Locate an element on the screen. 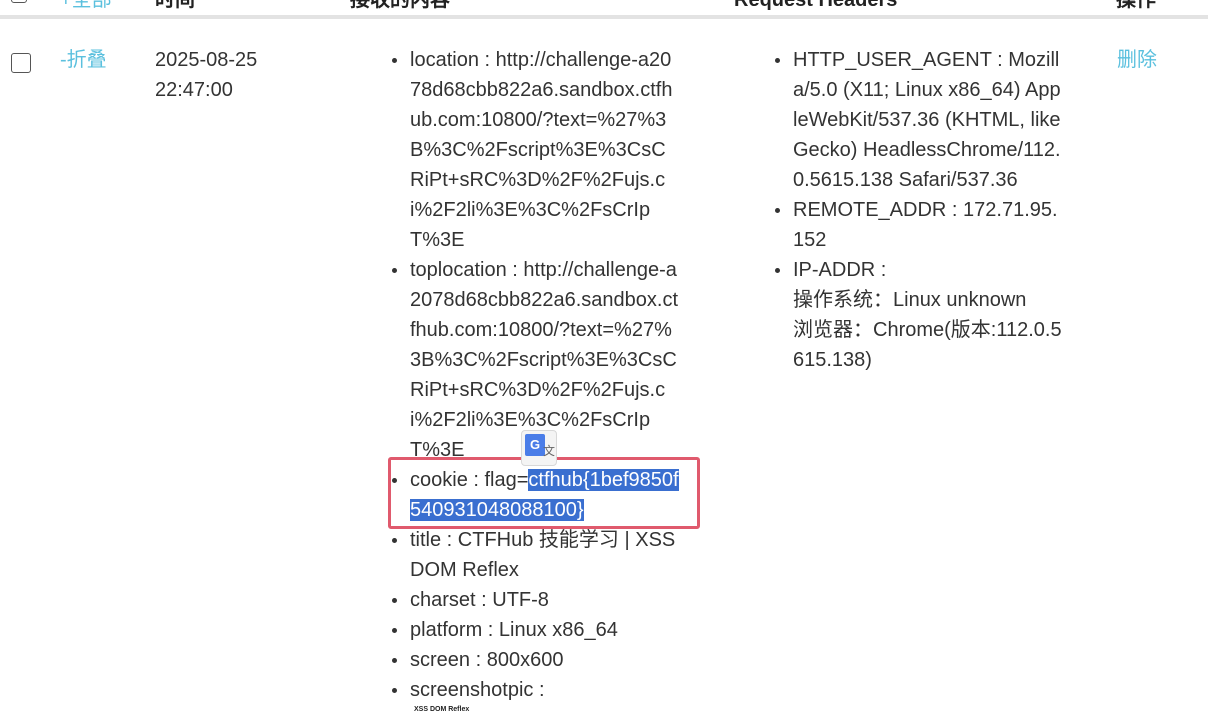 The width and height of the screenshot is (1208, 717). collapse-link: -折叠 is located at coordinates (83, 60).